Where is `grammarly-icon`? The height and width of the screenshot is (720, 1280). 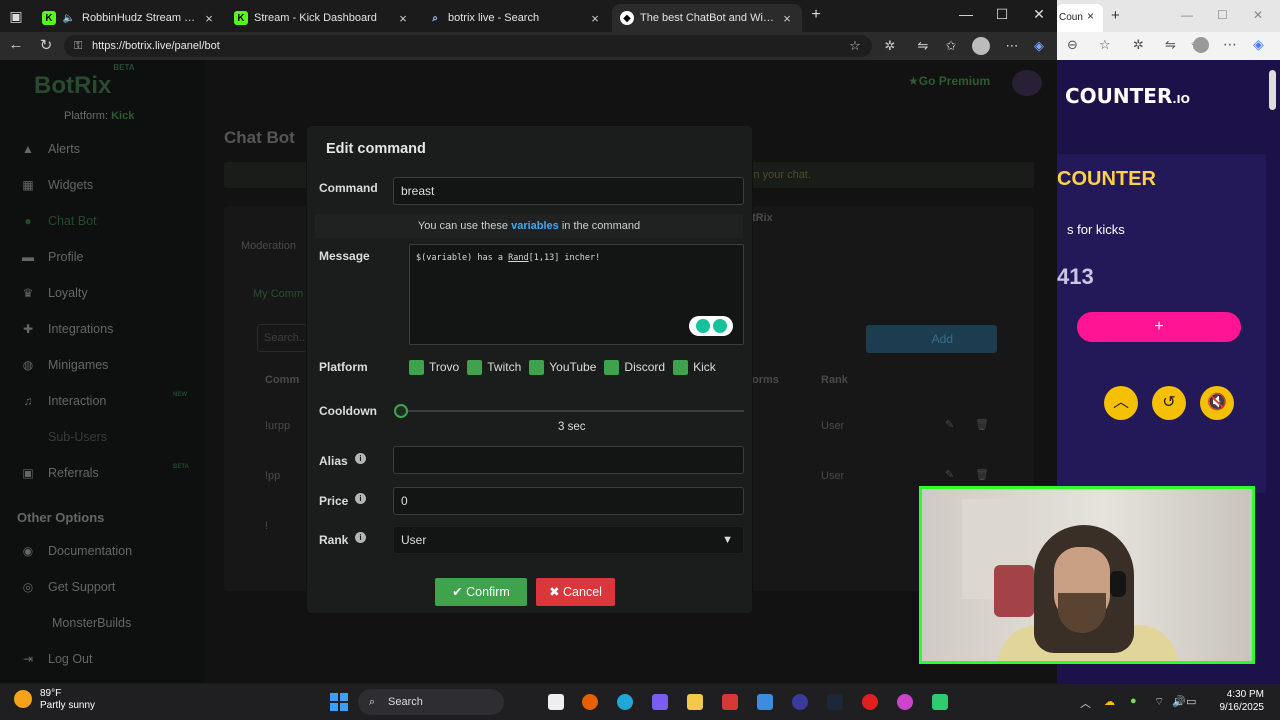
grammarly-icon is located at coordinates (711, 326).